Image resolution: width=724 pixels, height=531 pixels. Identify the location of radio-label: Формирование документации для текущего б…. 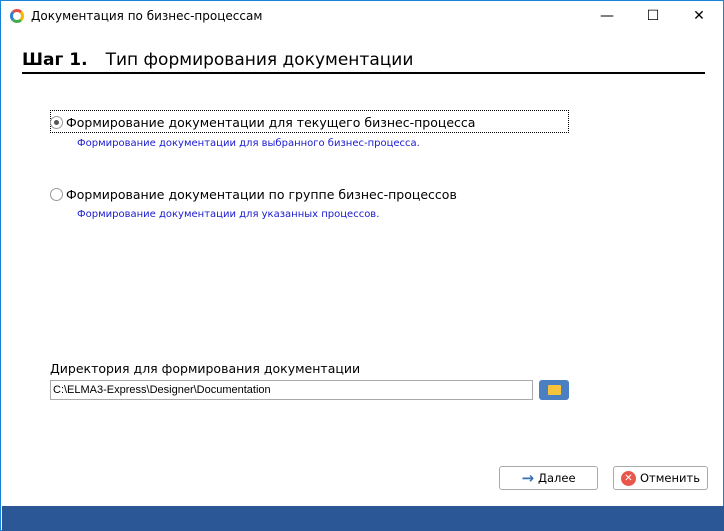
(271, 122).